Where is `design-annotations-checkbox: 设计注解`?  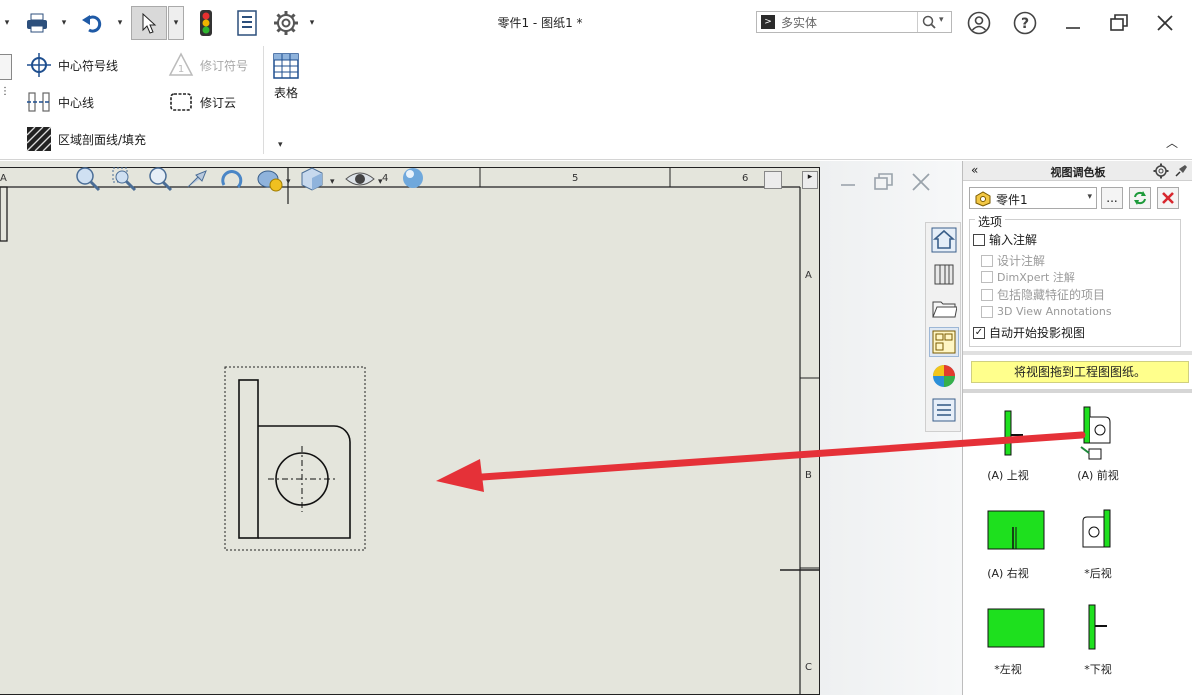
design-annotations-checkbox: 设计注解 is located at coordinates (1013, 260).